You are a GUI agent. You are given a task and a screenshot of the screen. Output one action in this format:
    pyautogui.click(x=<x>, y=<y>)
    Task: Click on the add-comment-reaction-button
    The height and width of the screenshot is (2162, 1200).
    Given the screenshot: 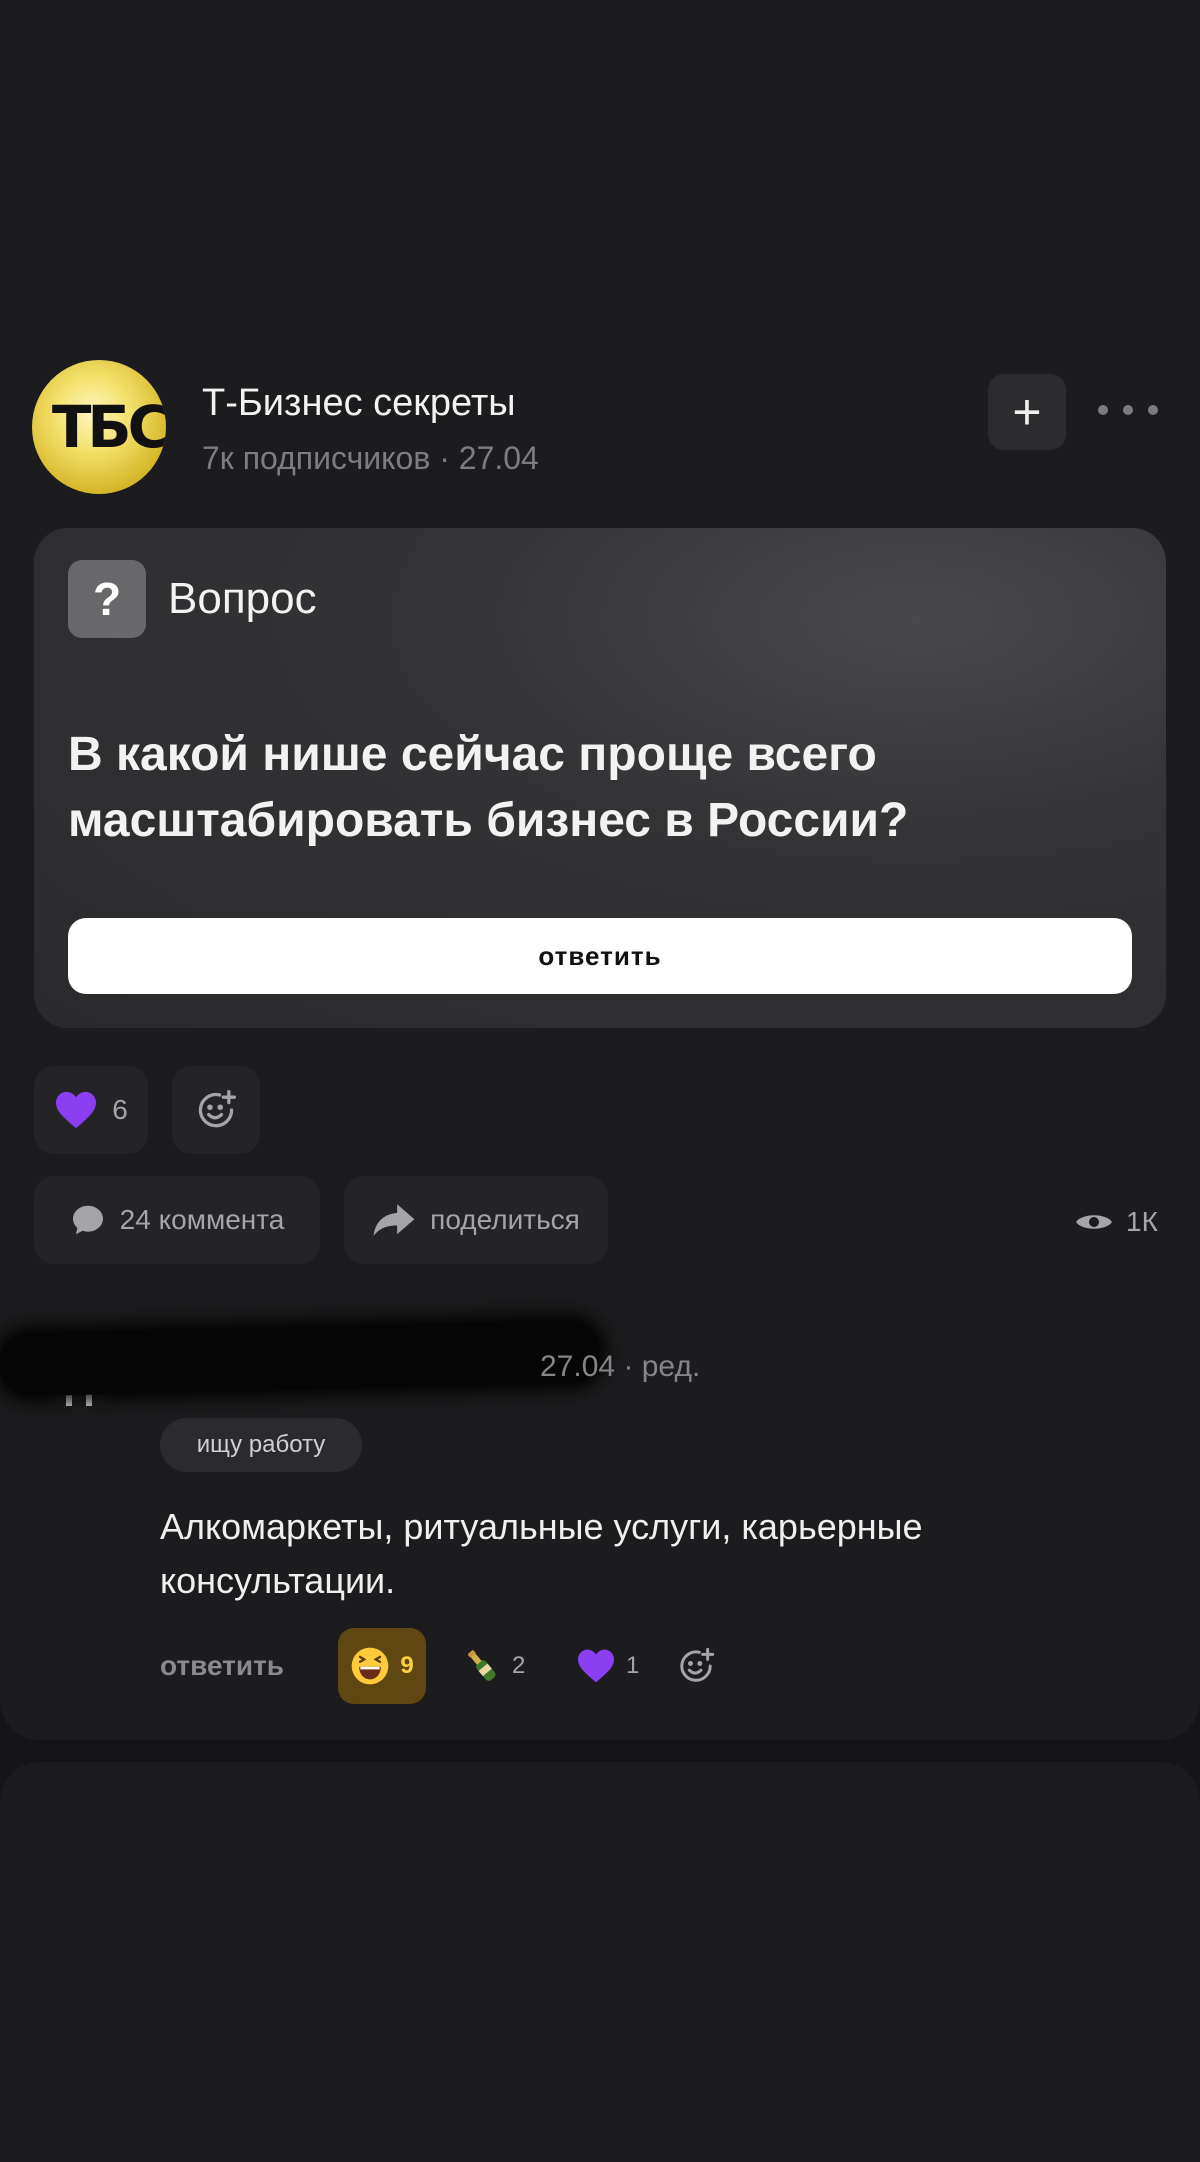 What is the action you would take?
    pyautogui.click(x=696, y=1666)
    